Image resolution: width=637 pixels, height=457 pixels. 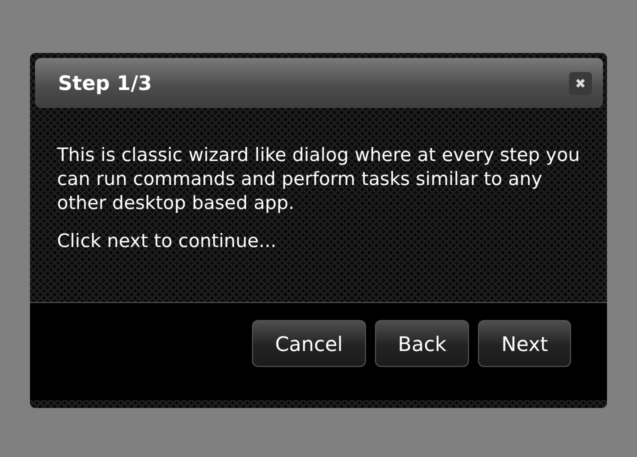 I want to click on dialog-button: Back, so click(x=422, y=343).